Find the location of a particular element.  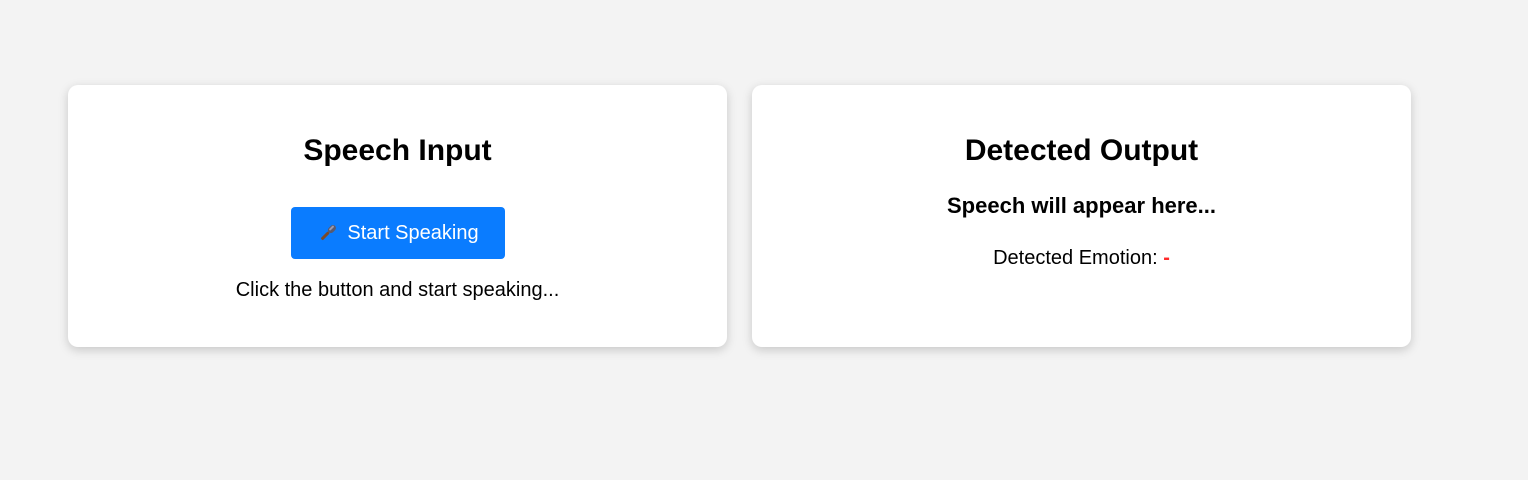

detected-emotion-line: Detected Emotion: - is located at coordinates (1081, 258).